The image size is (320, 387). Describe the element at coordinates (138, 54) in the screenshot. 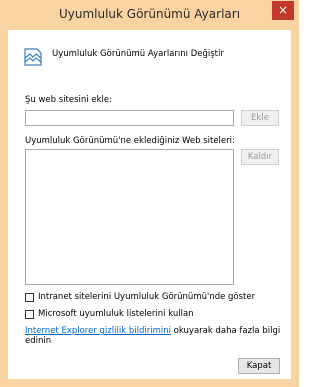

I see `header-text: Uyumluluk Görünümü Ayarlarını Değiştir` at that location.